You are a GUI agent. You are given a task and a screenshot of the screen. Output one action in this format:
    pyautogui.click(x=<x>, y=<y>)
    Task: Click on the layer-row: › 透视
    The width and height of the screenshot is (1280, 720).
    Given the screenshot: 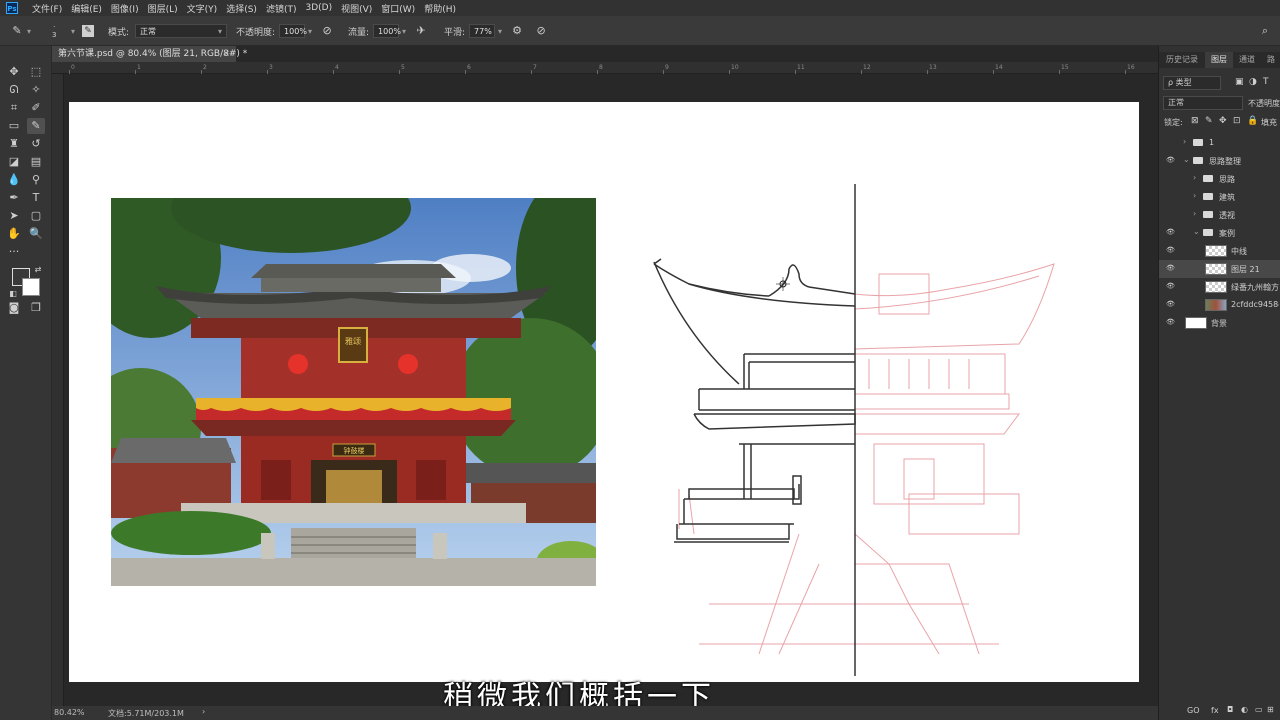 What is the action you would take?
    pyautogui.click(x=1219, y=215)
    